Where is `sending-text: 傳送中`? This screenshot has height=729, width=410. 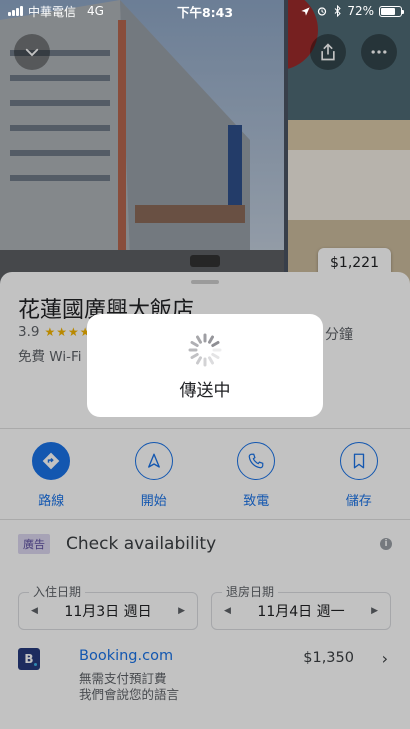
sending-text: 傳送中 is located at coordinates (205, 391).